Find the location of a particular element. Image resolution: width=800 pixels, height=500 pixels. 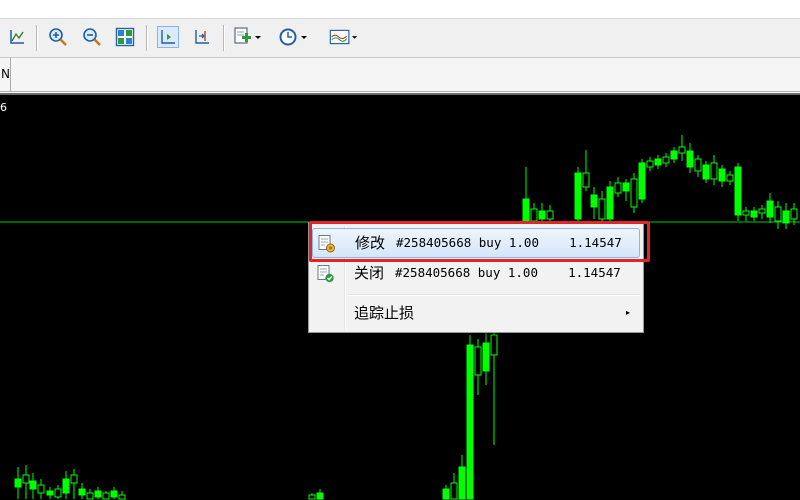

highlight-annotation-box is located at coordinates (479, 241).